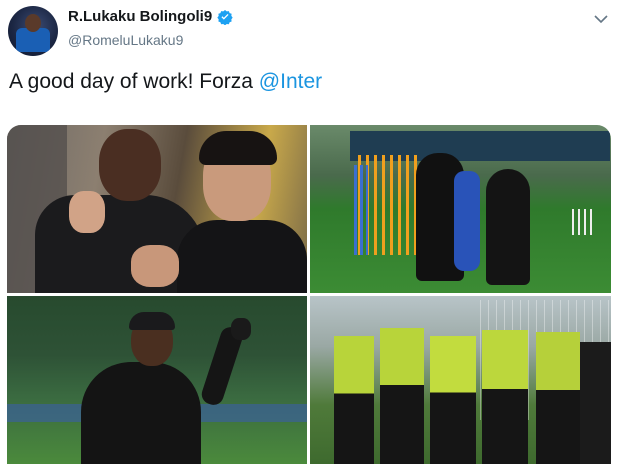 This screenshot has height=464, width=630. I want to click on raised-hand, so click(241, 329).